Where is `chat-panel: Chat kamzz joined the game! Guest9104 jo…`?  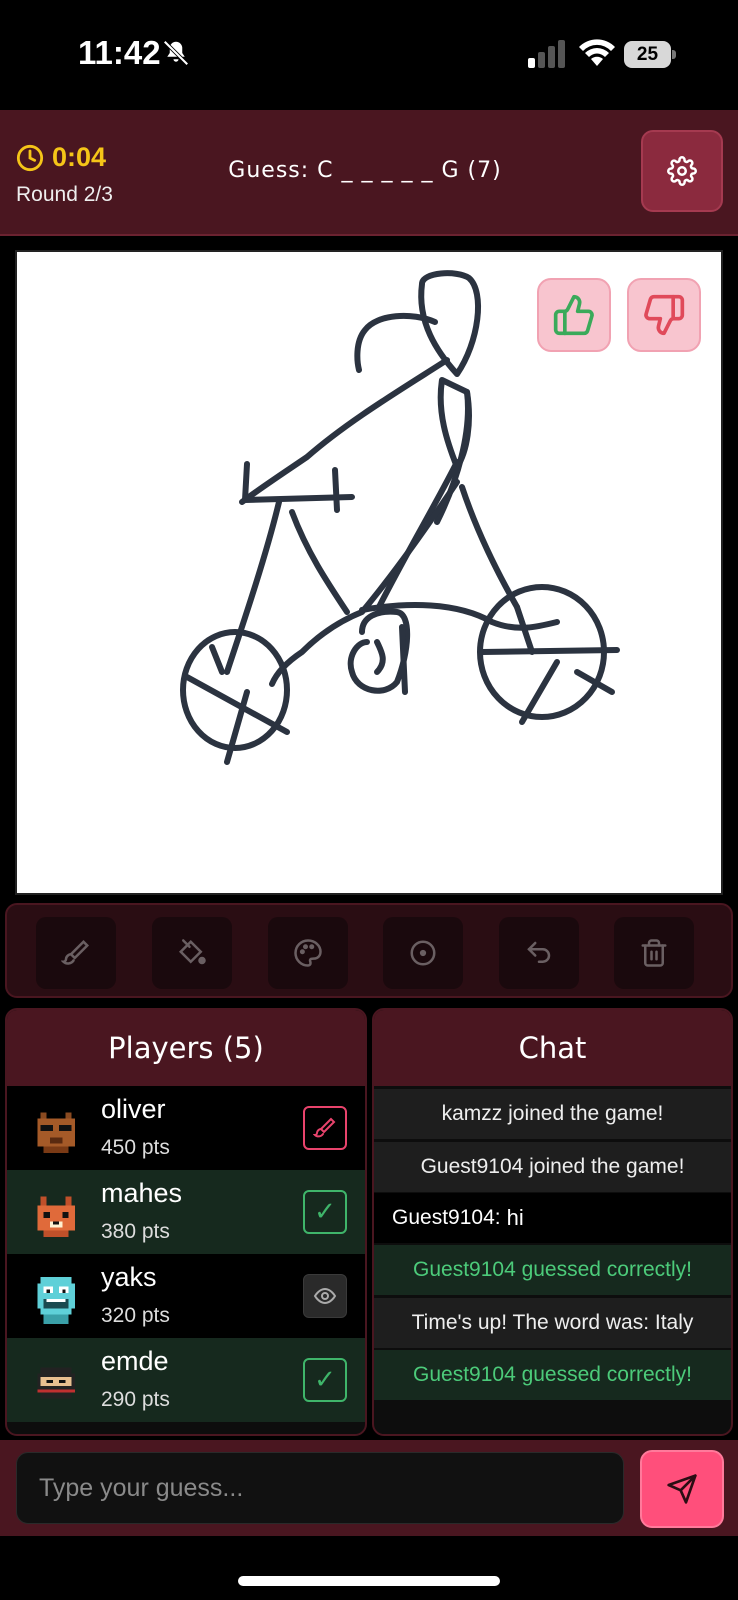 chat-panel: Chat kamzz joined the game! Guest9104 jo… is located at coordinates (552, 1222).